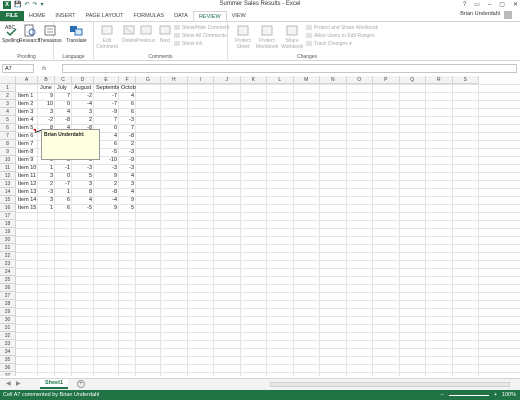  Describe the element at coordinates (8, 280) in the screenshot. I see `row-header: 25` at that location.